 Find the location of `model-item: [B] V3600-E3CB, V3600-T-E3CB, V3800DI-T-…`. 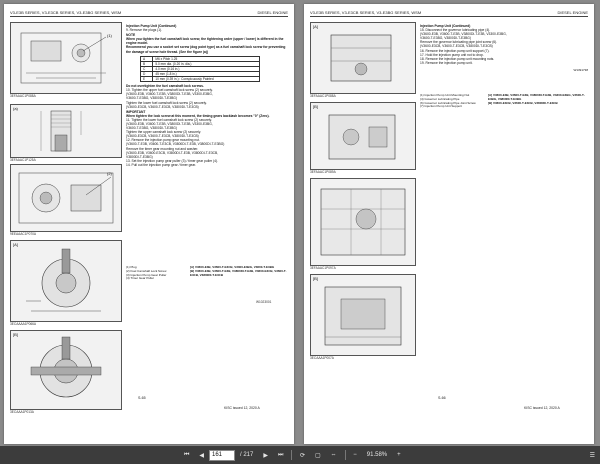

model-item: [B] V3600-E3CB, V3600-T-E3CB, V3800DI-T-… is located at coordinates (523, 102).